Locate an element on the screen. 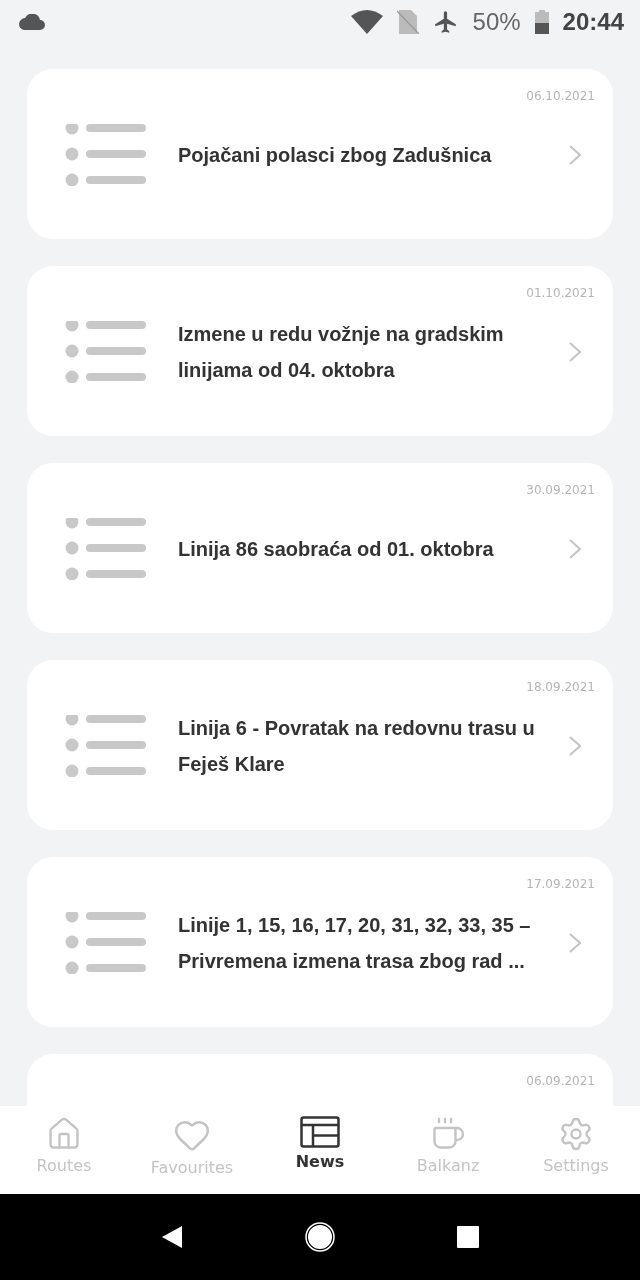 The width and height of the screenshot is (640, 1280). settings-icon is located at coordinates (576, 1134).